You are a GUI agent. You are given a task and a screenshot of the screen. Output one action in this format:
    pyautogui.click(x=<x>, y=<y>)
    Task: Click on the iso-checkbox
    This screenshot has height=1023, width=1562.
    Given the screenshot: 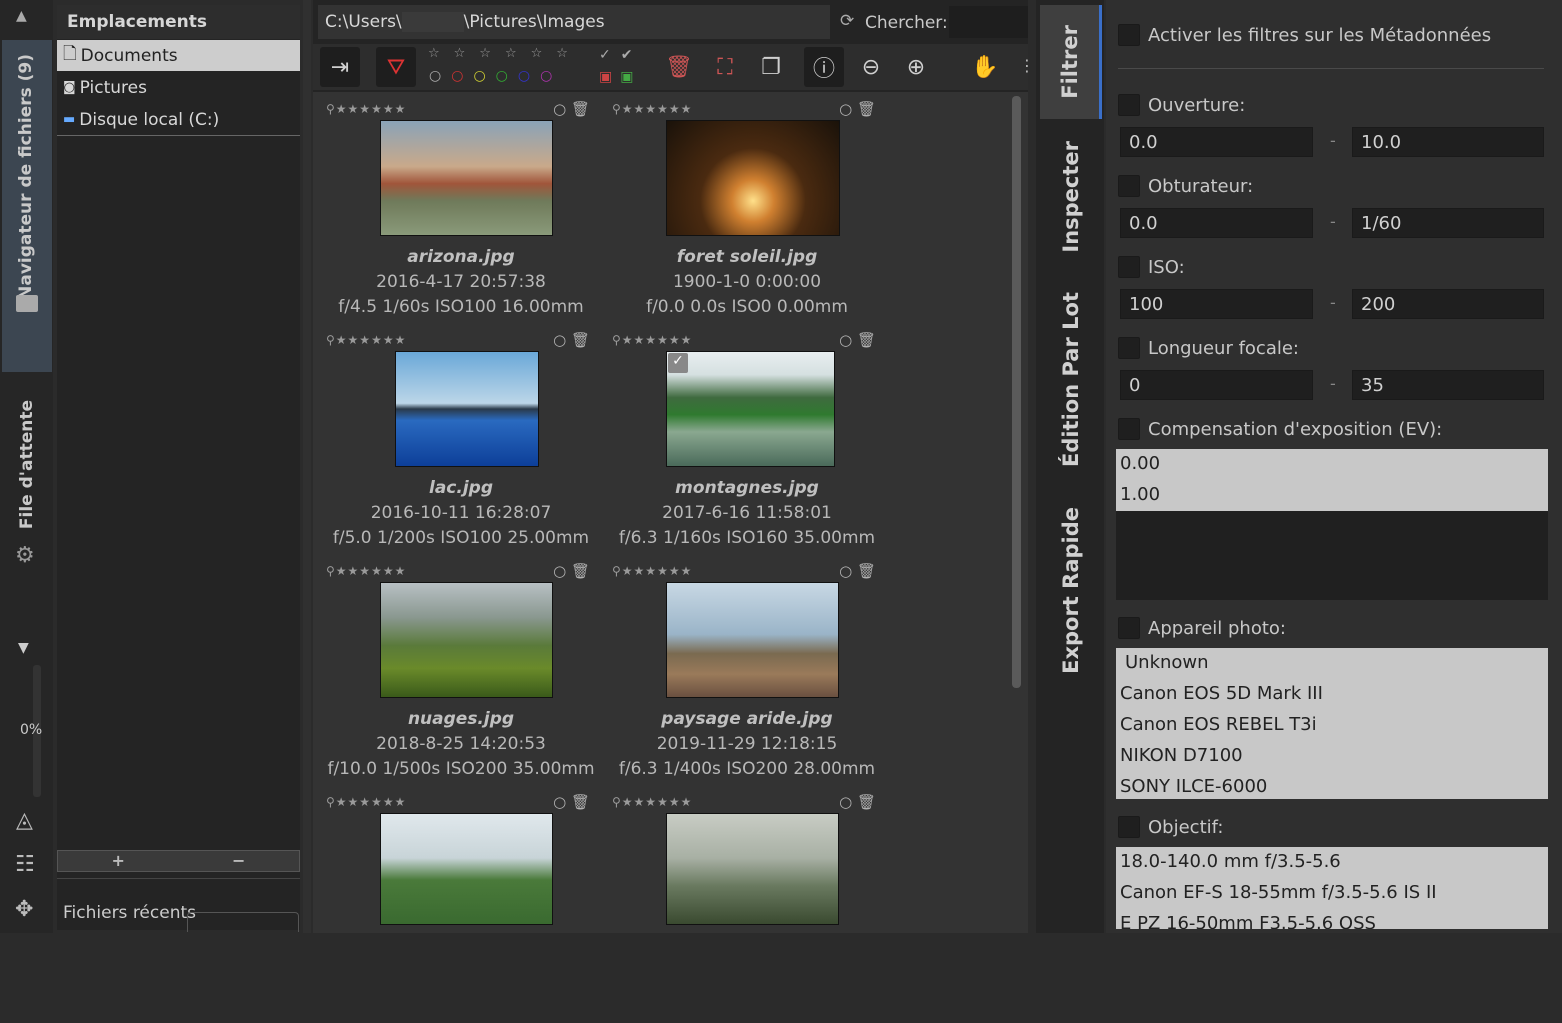 What is the action you would take?
    pyautogui.click(x=1129, y=267)
    